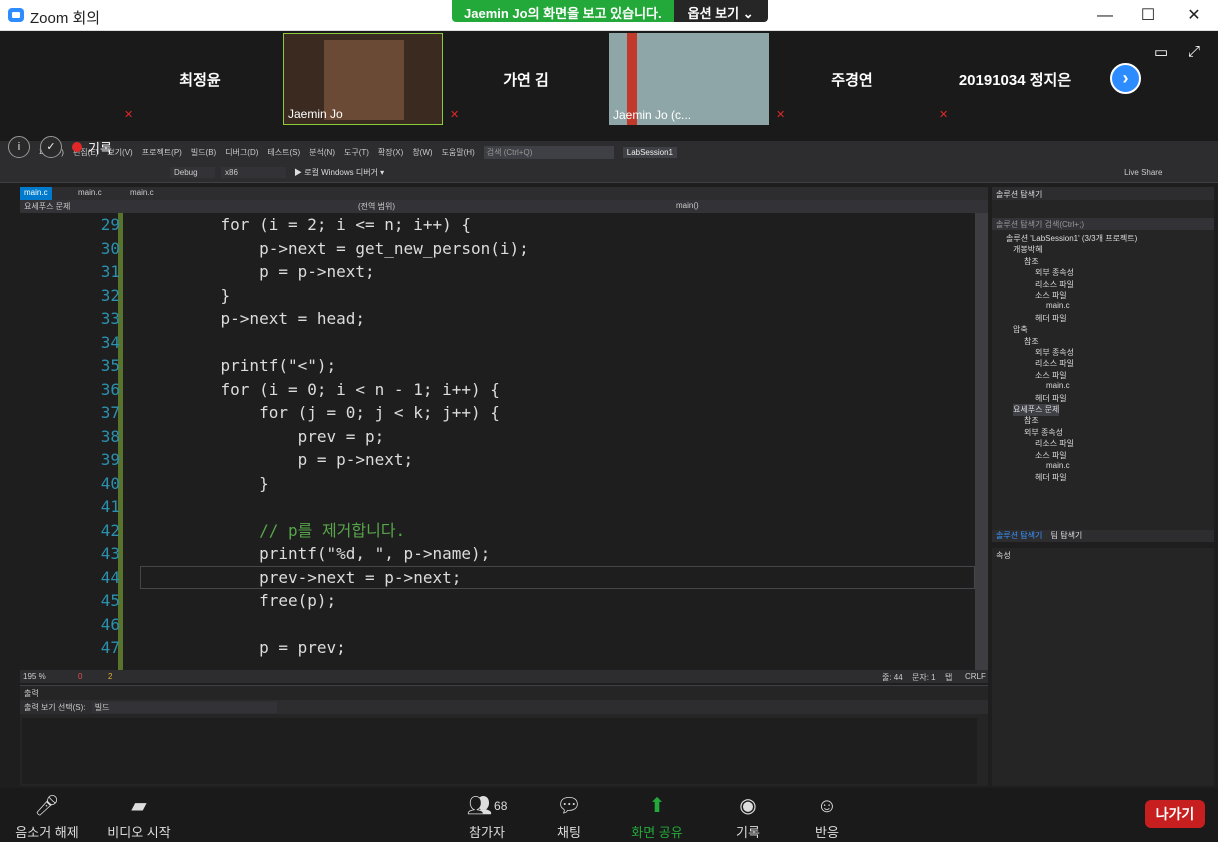 The image size is (1218, 842). I want to click on editor-scrollbar, so click(981, 441).